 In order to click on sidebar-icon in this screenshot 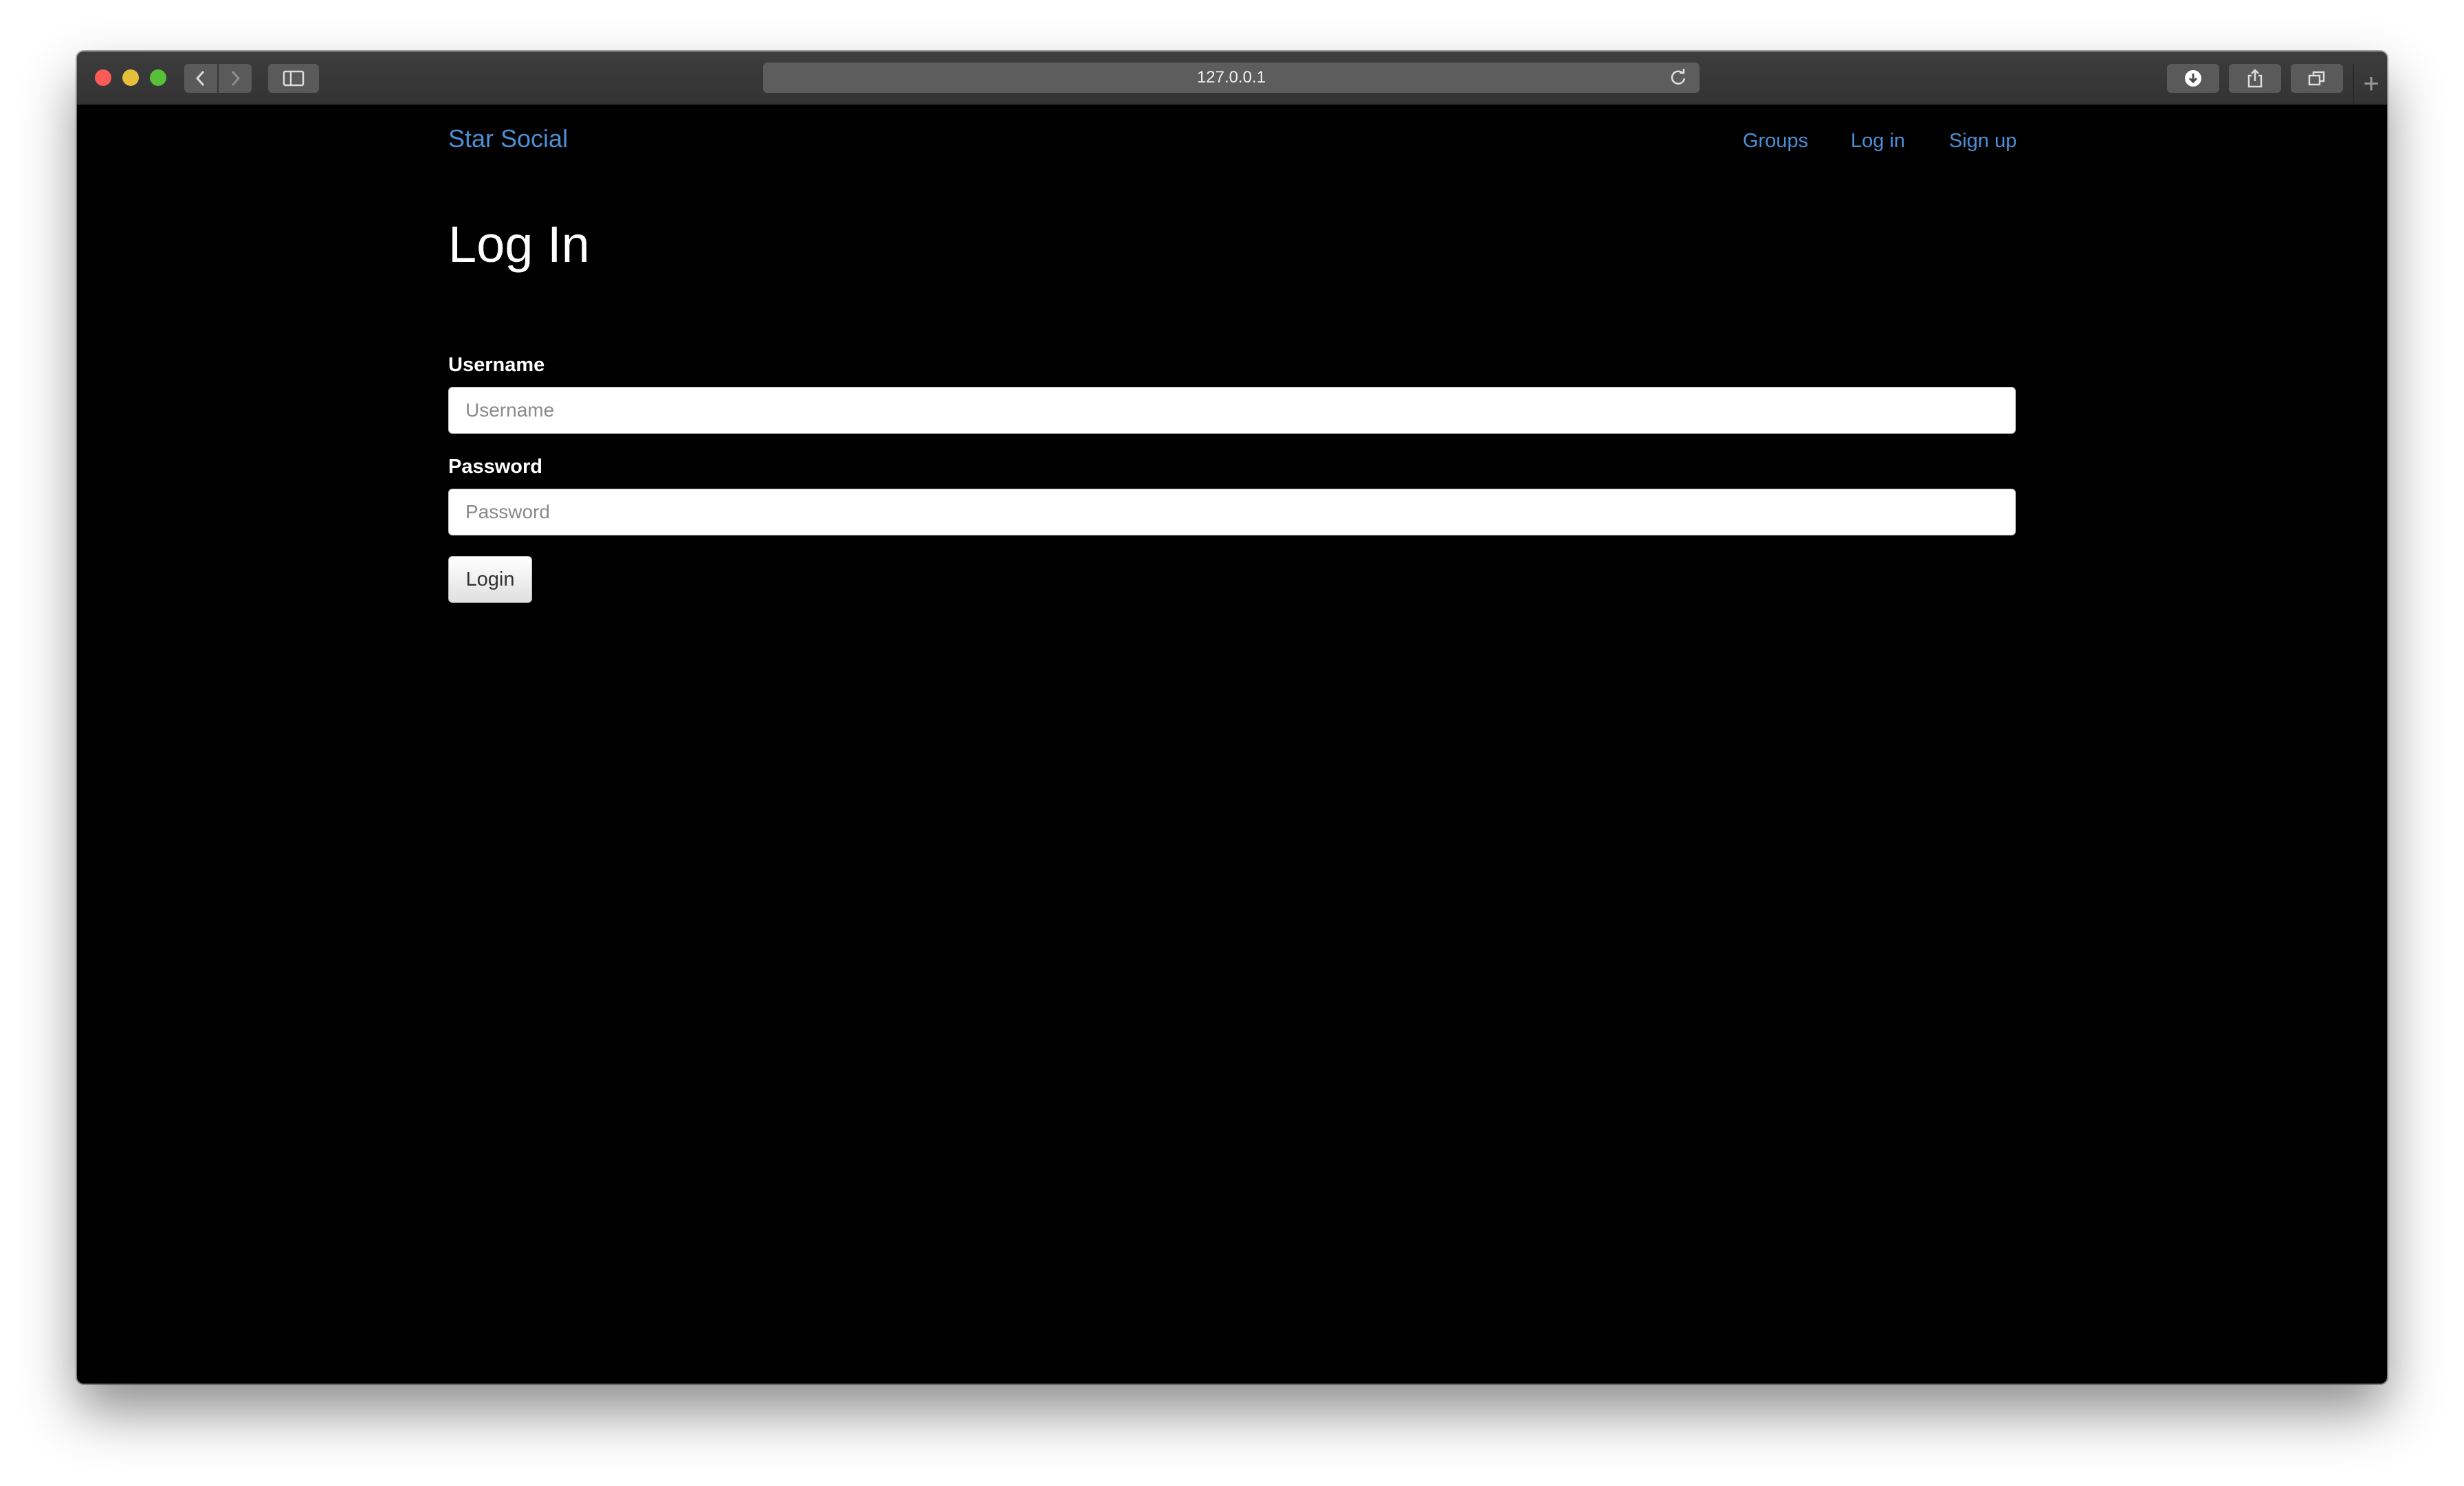, I will do `click(294, 79)`.